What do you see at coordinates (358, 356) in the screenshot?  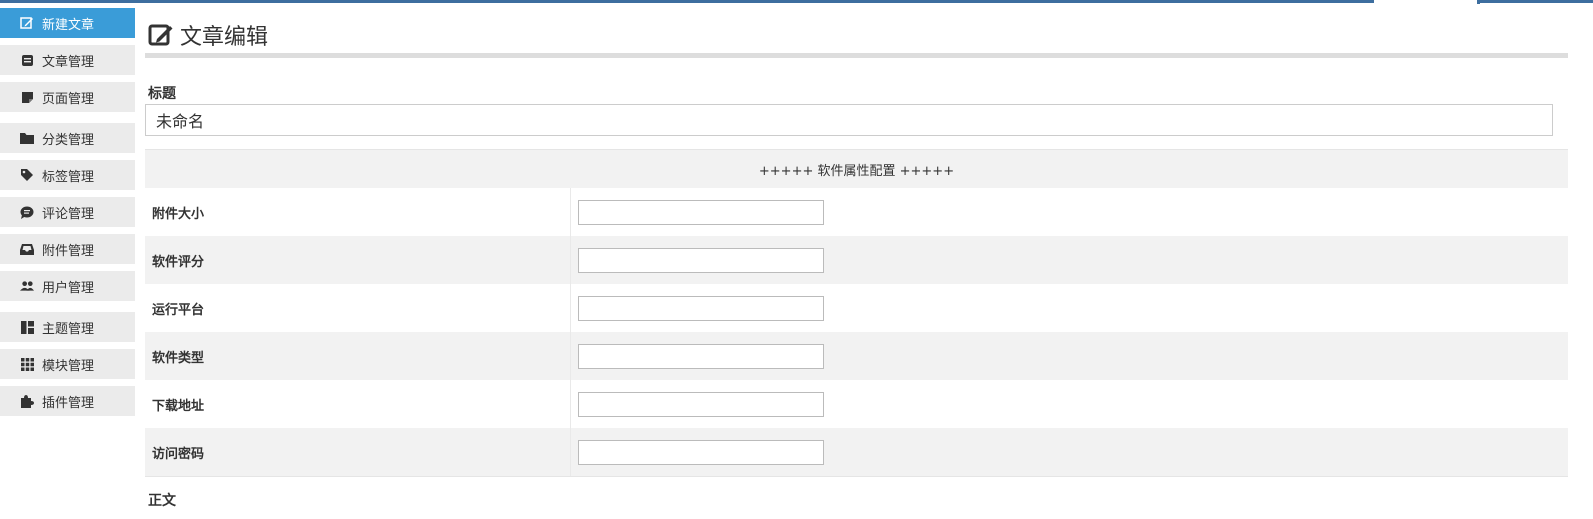 I see `prop-label-software-type: 软件类型` at bounding box center [358, 356].